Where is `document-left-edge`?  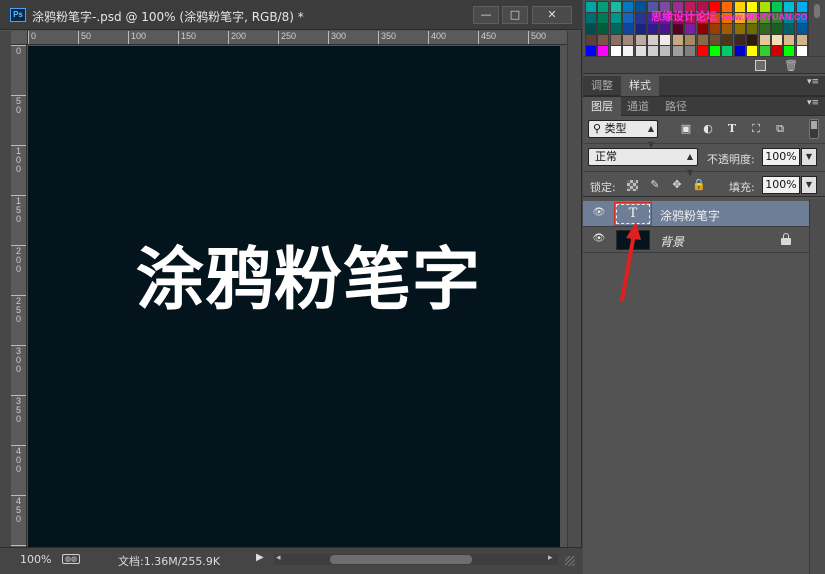 document-left-edge is located at coordinates (5, 289).